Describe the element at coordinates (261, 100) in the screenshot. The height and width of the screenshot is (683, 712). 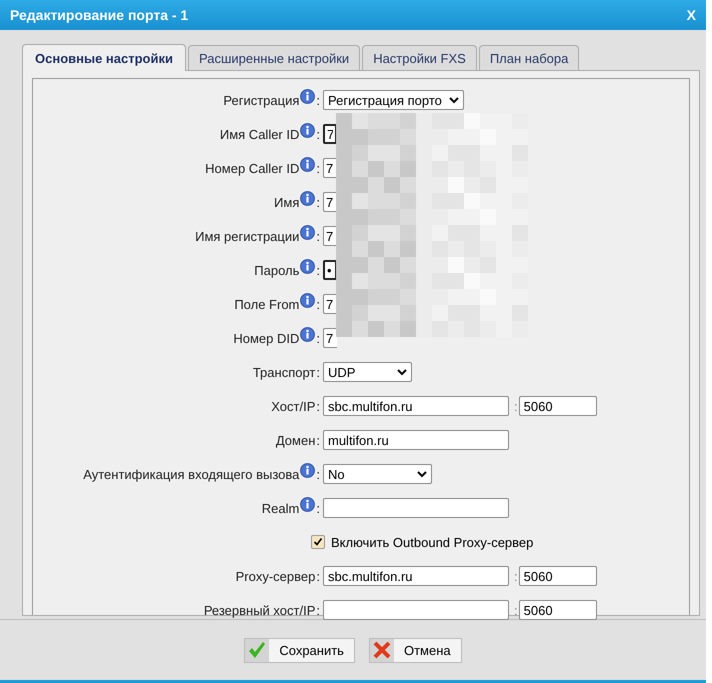
I see `field-label: Регистрация` at that location.